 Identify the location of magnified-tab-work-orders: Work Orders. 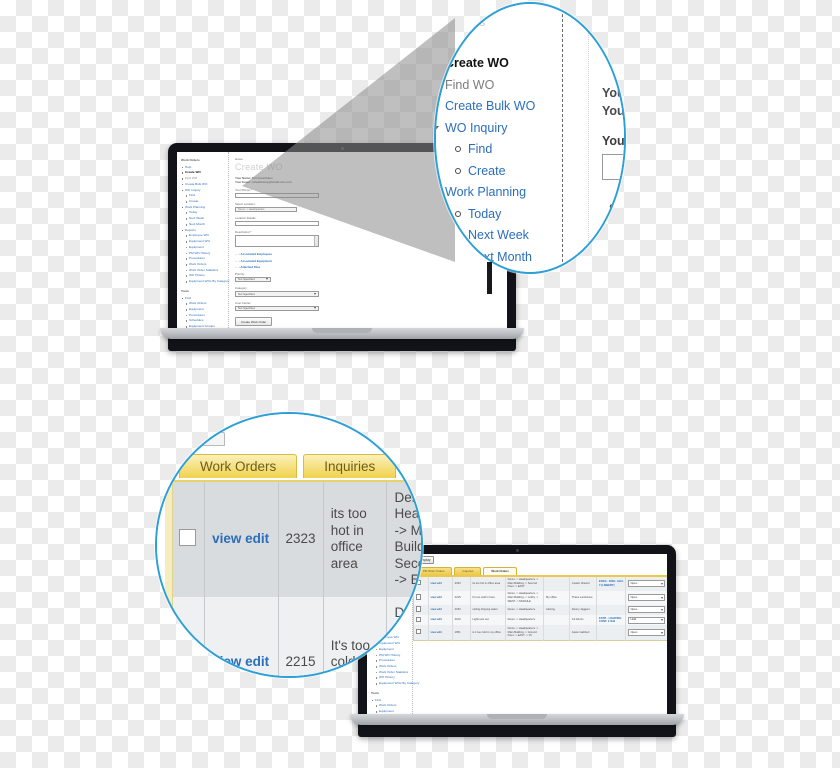
(238, 466).